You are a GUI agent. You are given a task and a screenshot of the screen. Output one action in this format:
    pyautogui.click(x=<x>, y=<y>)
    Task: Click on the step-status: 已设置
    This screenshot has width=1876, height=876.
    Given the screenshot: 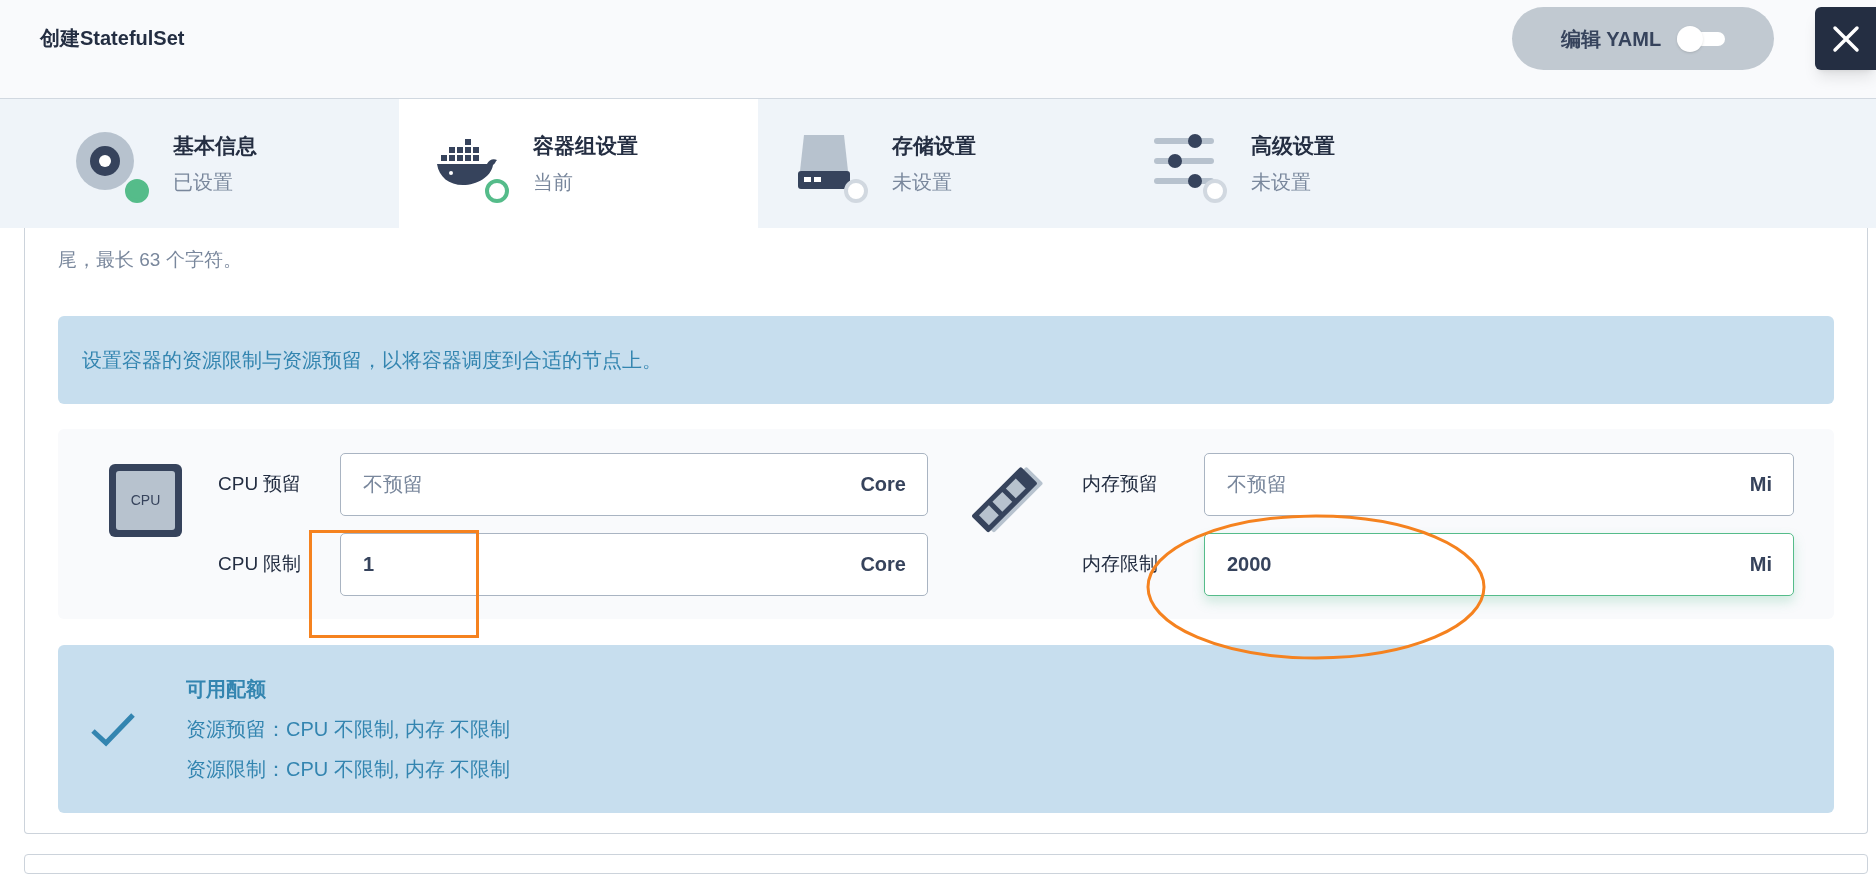 What is the action you would take?
    pyautogui.click(x=203, y=183)
    